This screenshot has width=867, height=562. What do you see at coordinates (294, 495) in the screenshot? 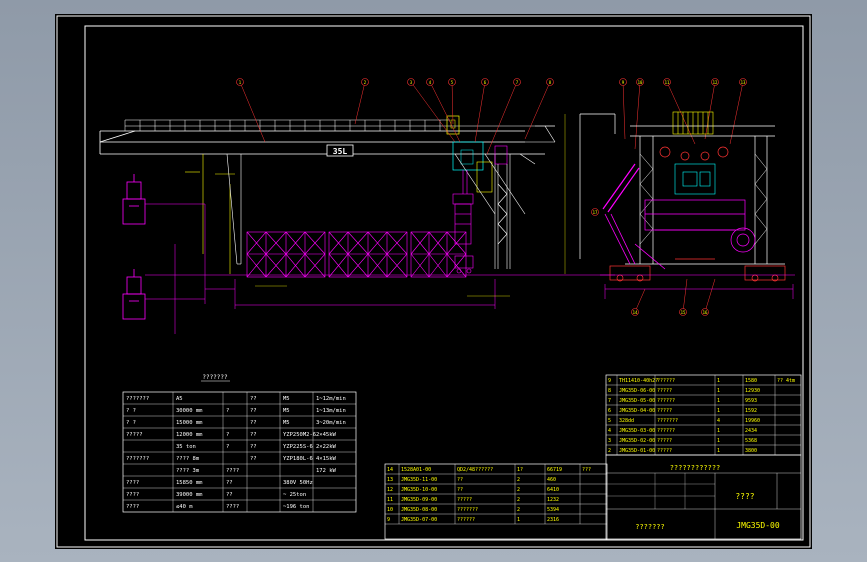
I see `spec-cell: ~ 25ton` at bounding box center [294, 495].